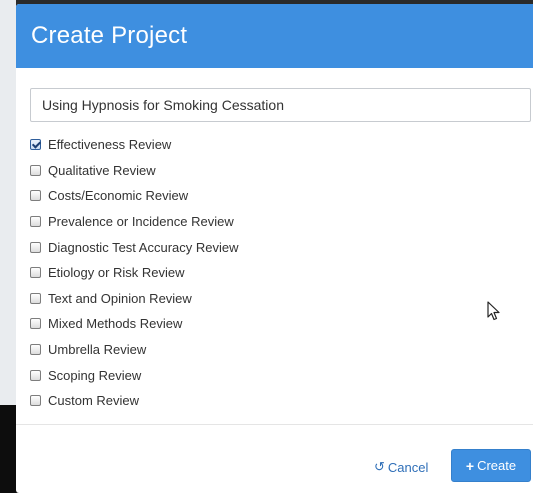  I want to click on mouse-pointer-icon, so click(493, 311).